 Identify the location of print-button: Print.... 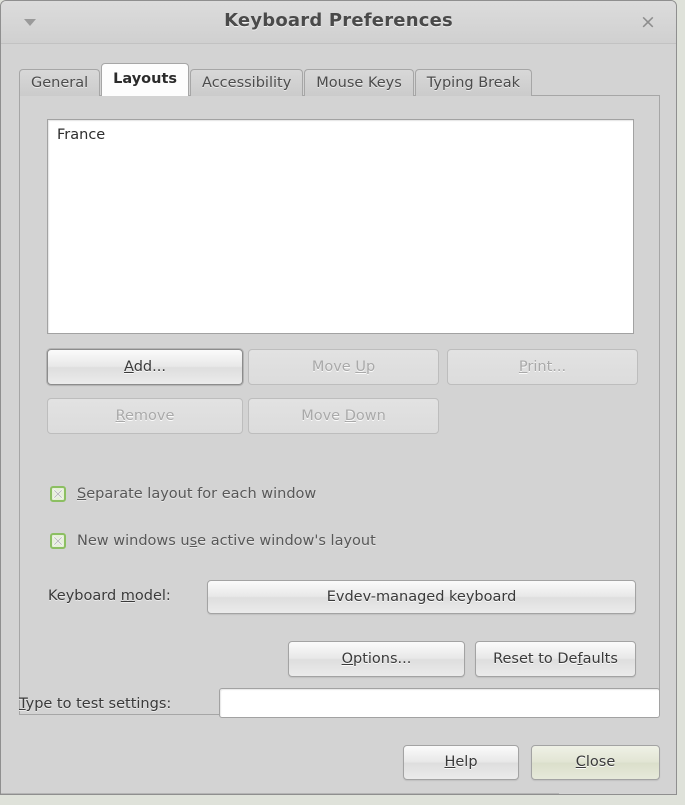
(542, 367).